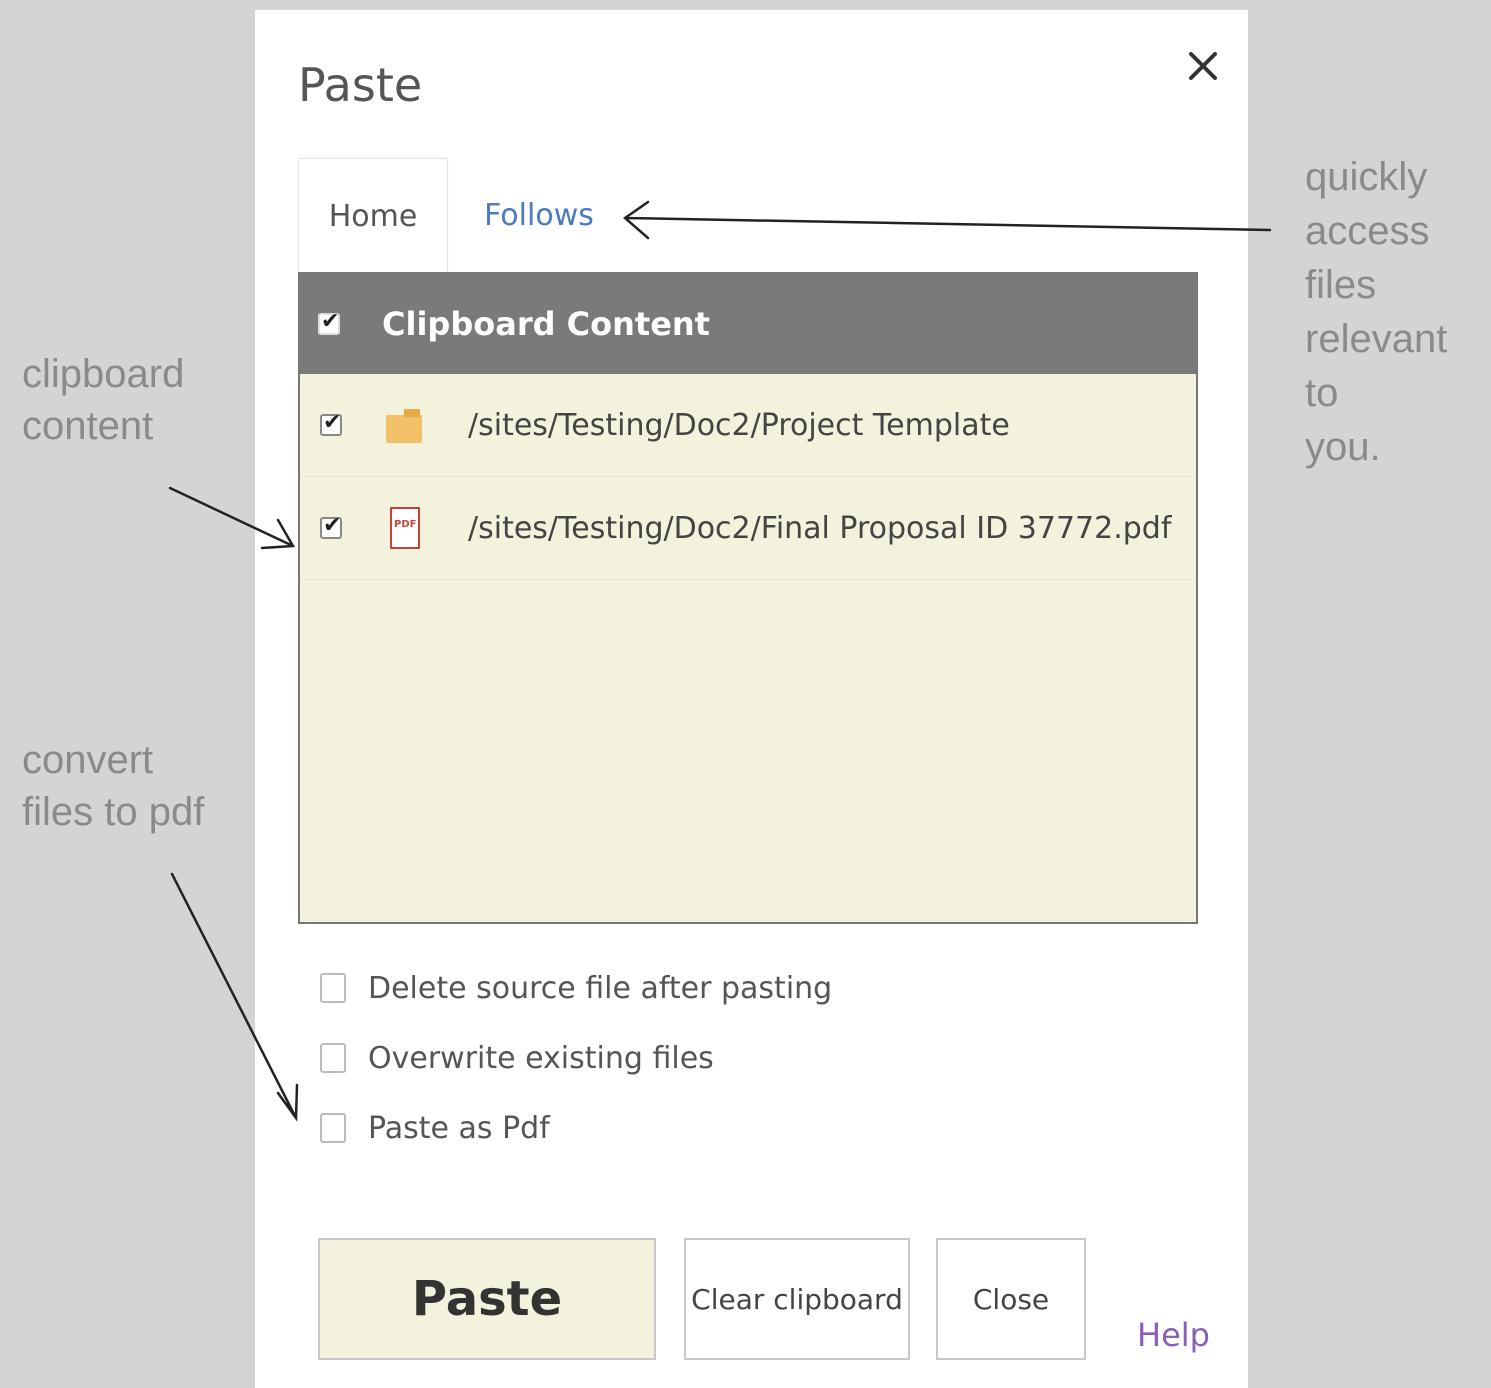 The image size is (1491, 1388). I want to click on paste-button: Paste, so click(487, 1299).